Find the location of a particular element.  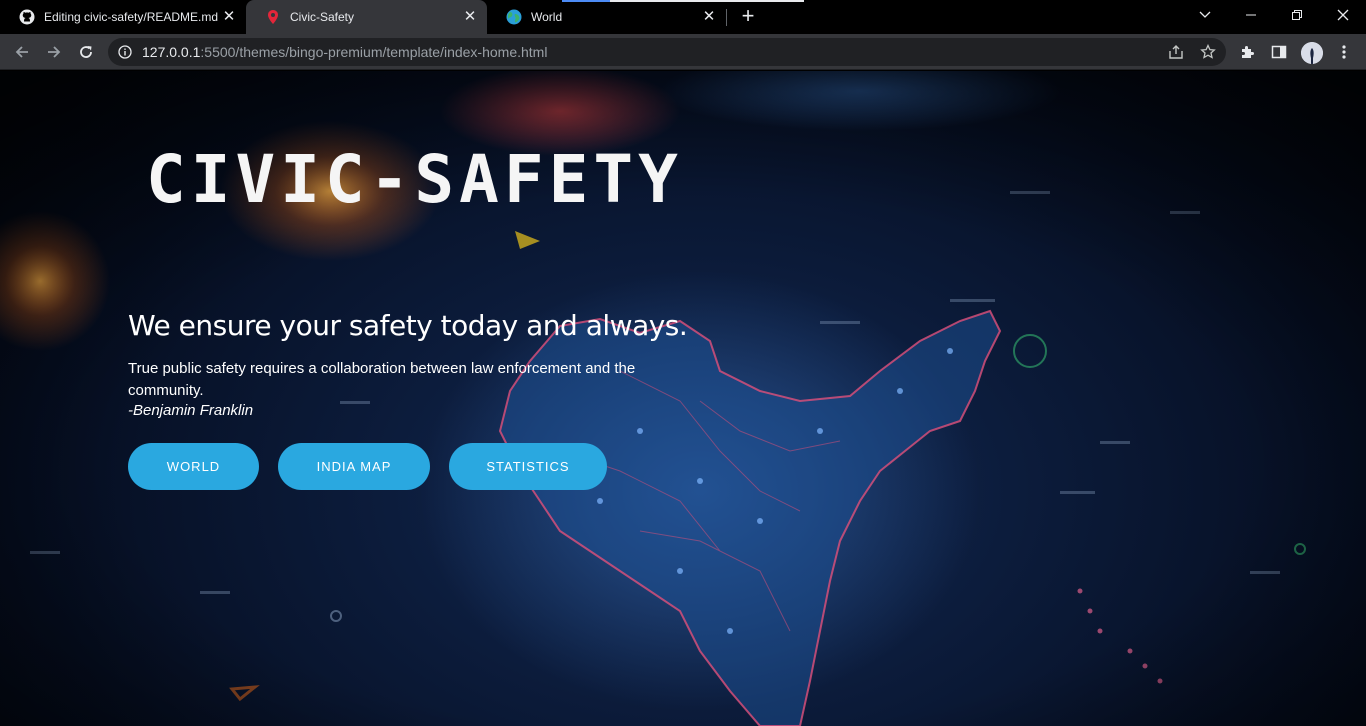

tab-github-readme: Editing civic-safety/README.md ✕ is located at coordinates (123, 17).